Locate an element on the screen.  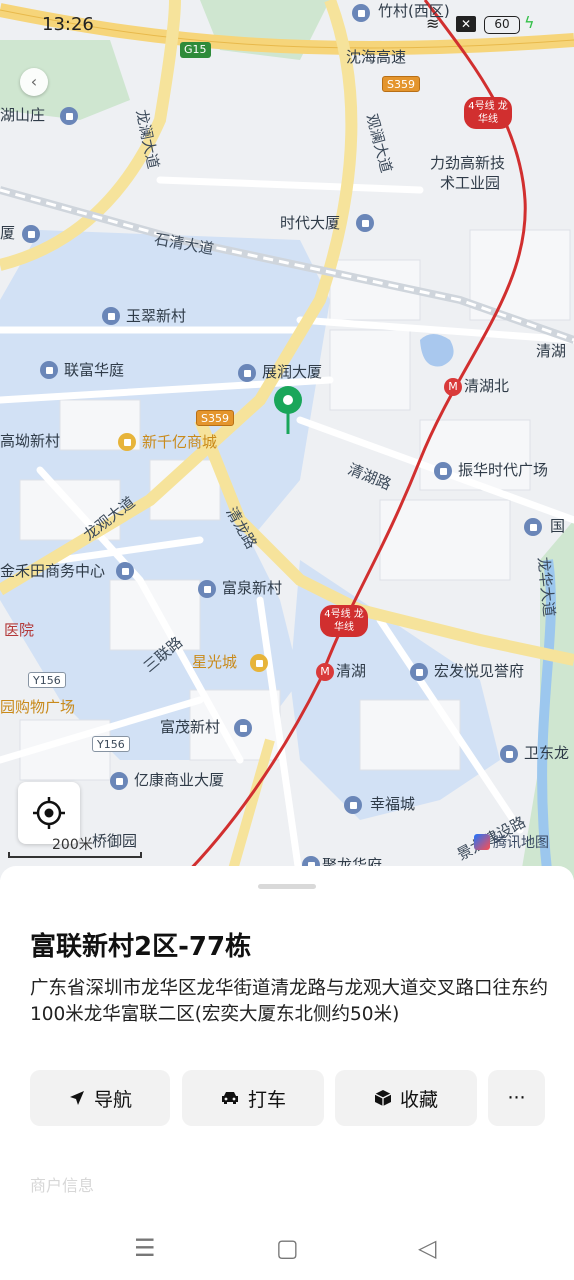
chevron-left-icon: ‹ is located at coordinates (34, 81).